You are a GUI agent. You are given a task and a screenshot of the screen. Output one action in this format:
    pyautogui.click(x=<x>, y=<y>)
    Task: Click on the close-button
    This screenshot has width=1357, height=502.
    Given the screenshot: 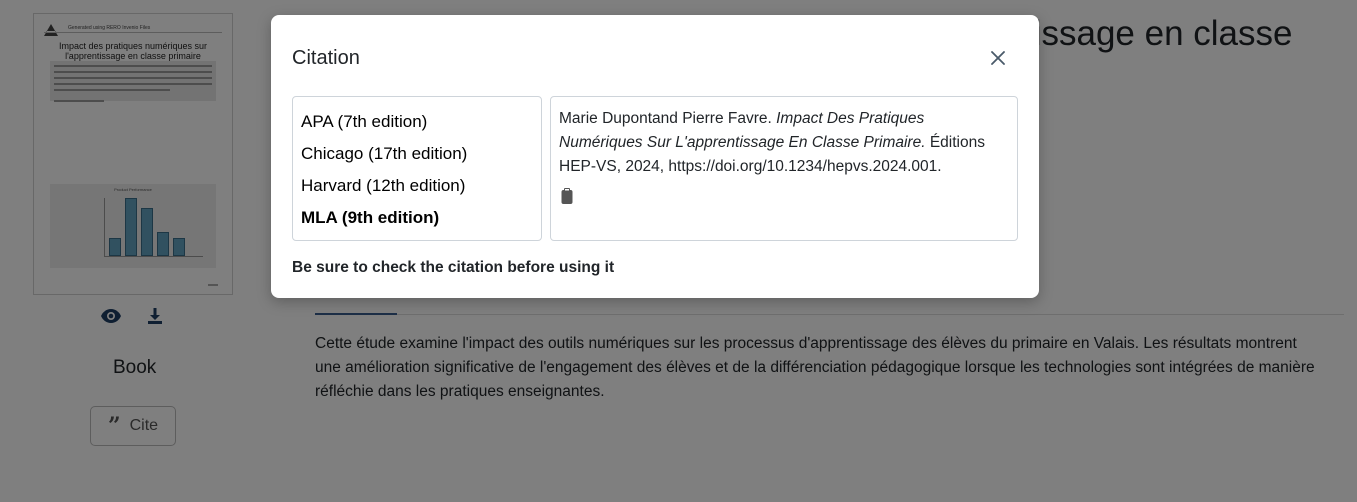 What is the action you would take?
    pyautogui.click(x=998, y=58)
    